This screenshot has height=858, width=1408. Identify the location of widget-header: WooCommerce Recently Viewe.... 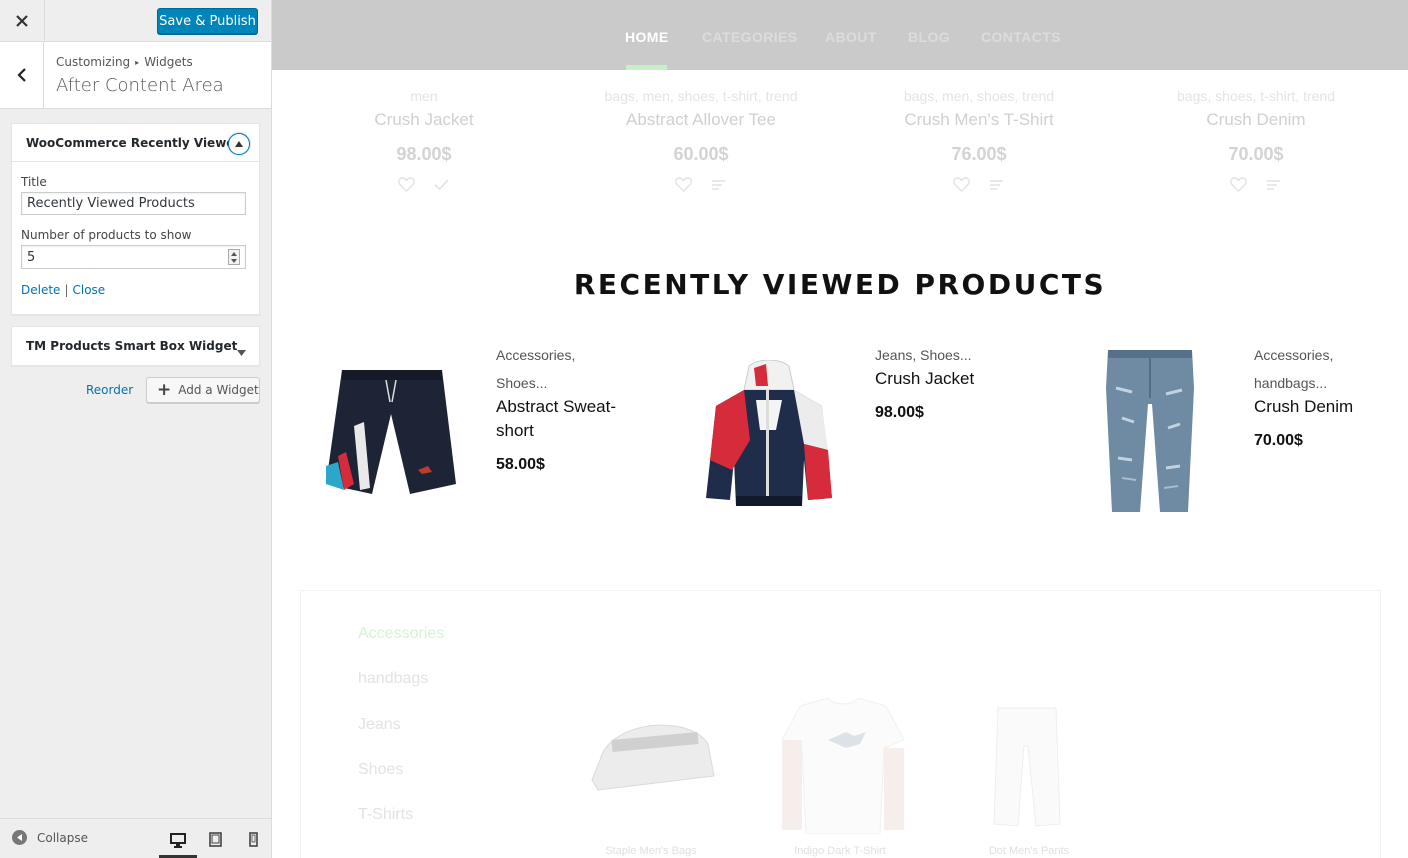
(135, 143).